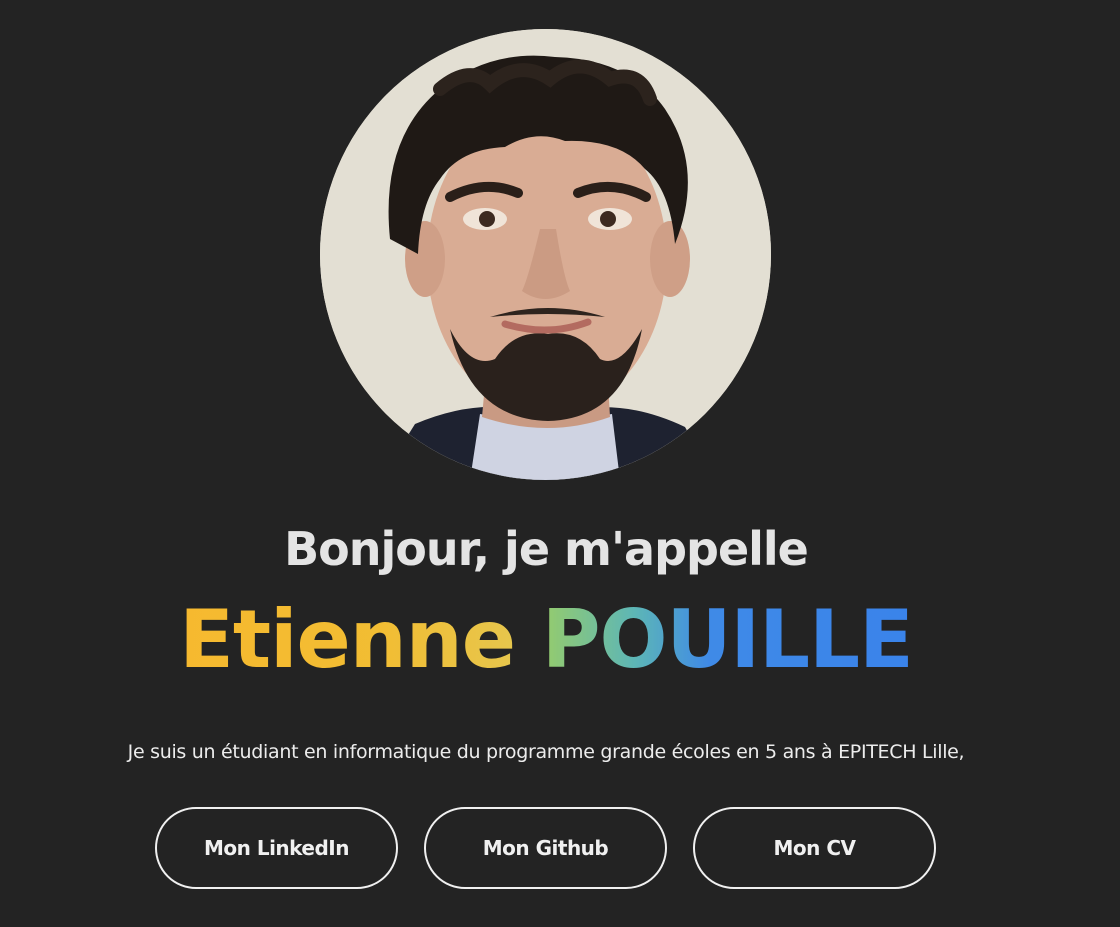  Describe the element at coordinates (276, 848) in the screenshot. I see `linkedin-button: Mon LinkedIn` at that location.